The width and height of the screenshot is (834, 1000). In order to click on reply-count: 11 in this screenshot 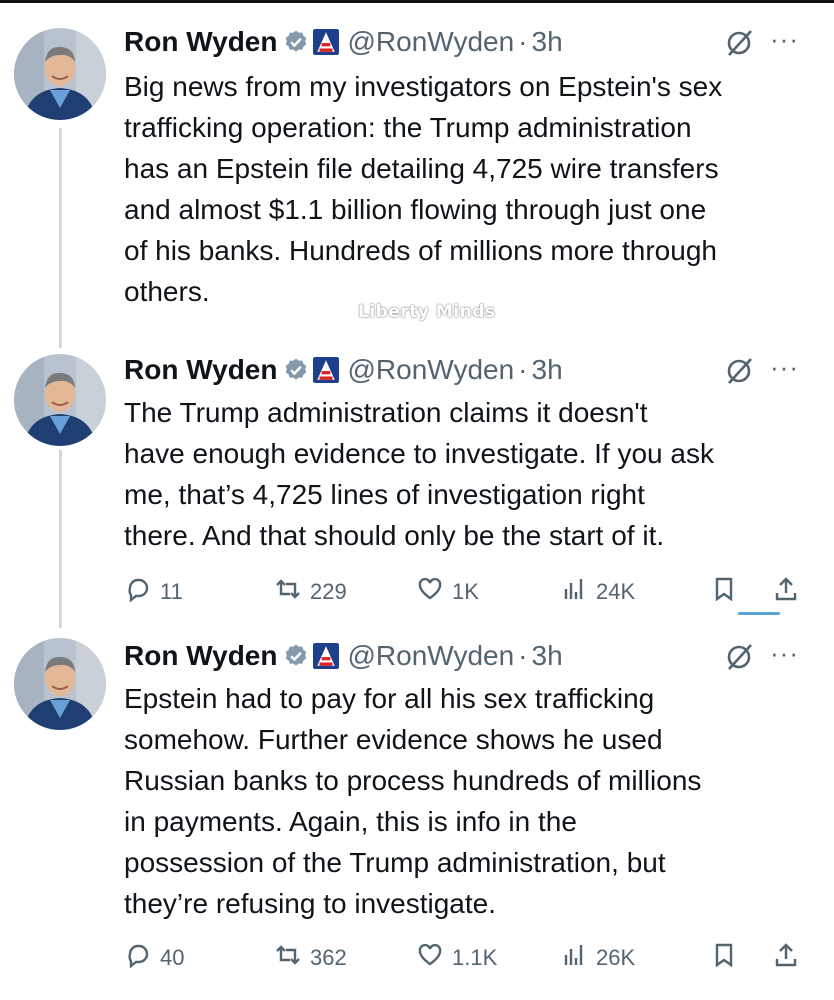, I will do `click(171, 591)`.